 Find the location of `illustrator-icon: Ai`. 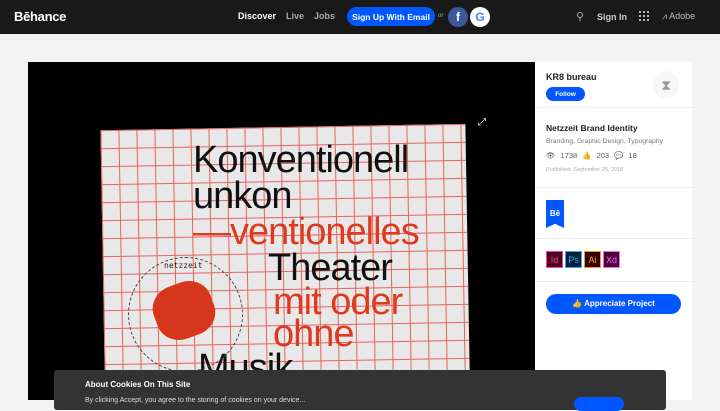

illustrator-icon: Ai is located at coordinates (592, 259).